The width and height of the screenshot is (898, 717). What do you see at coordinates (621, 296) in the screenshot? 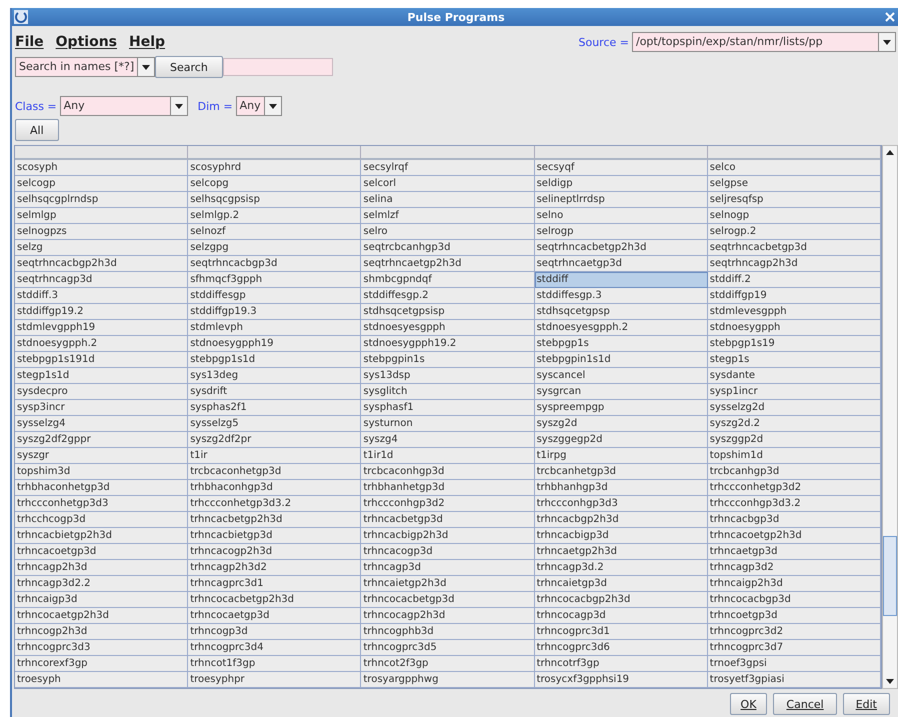
I see `table-cell: stddiffesgp.3` at bounding box center [621, 296].